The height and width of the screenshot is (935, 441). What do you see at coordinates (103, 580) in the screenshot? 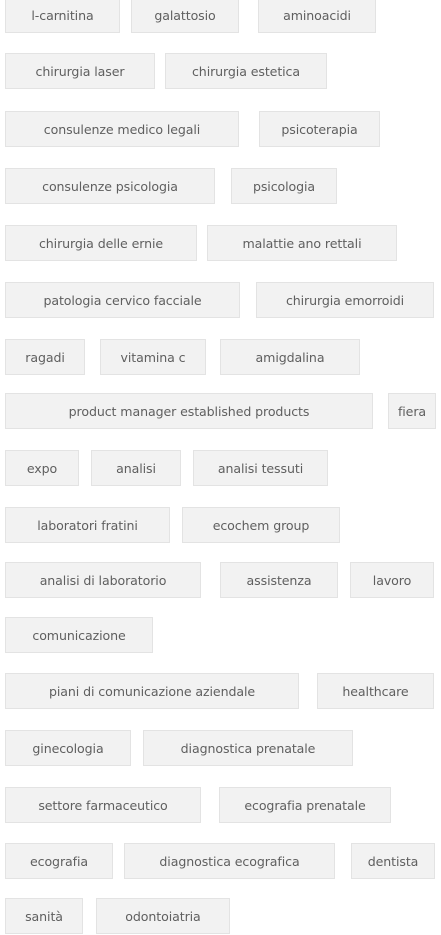
I see `tag-link: analisi di laboratorio` at bounding box center [103, 580].